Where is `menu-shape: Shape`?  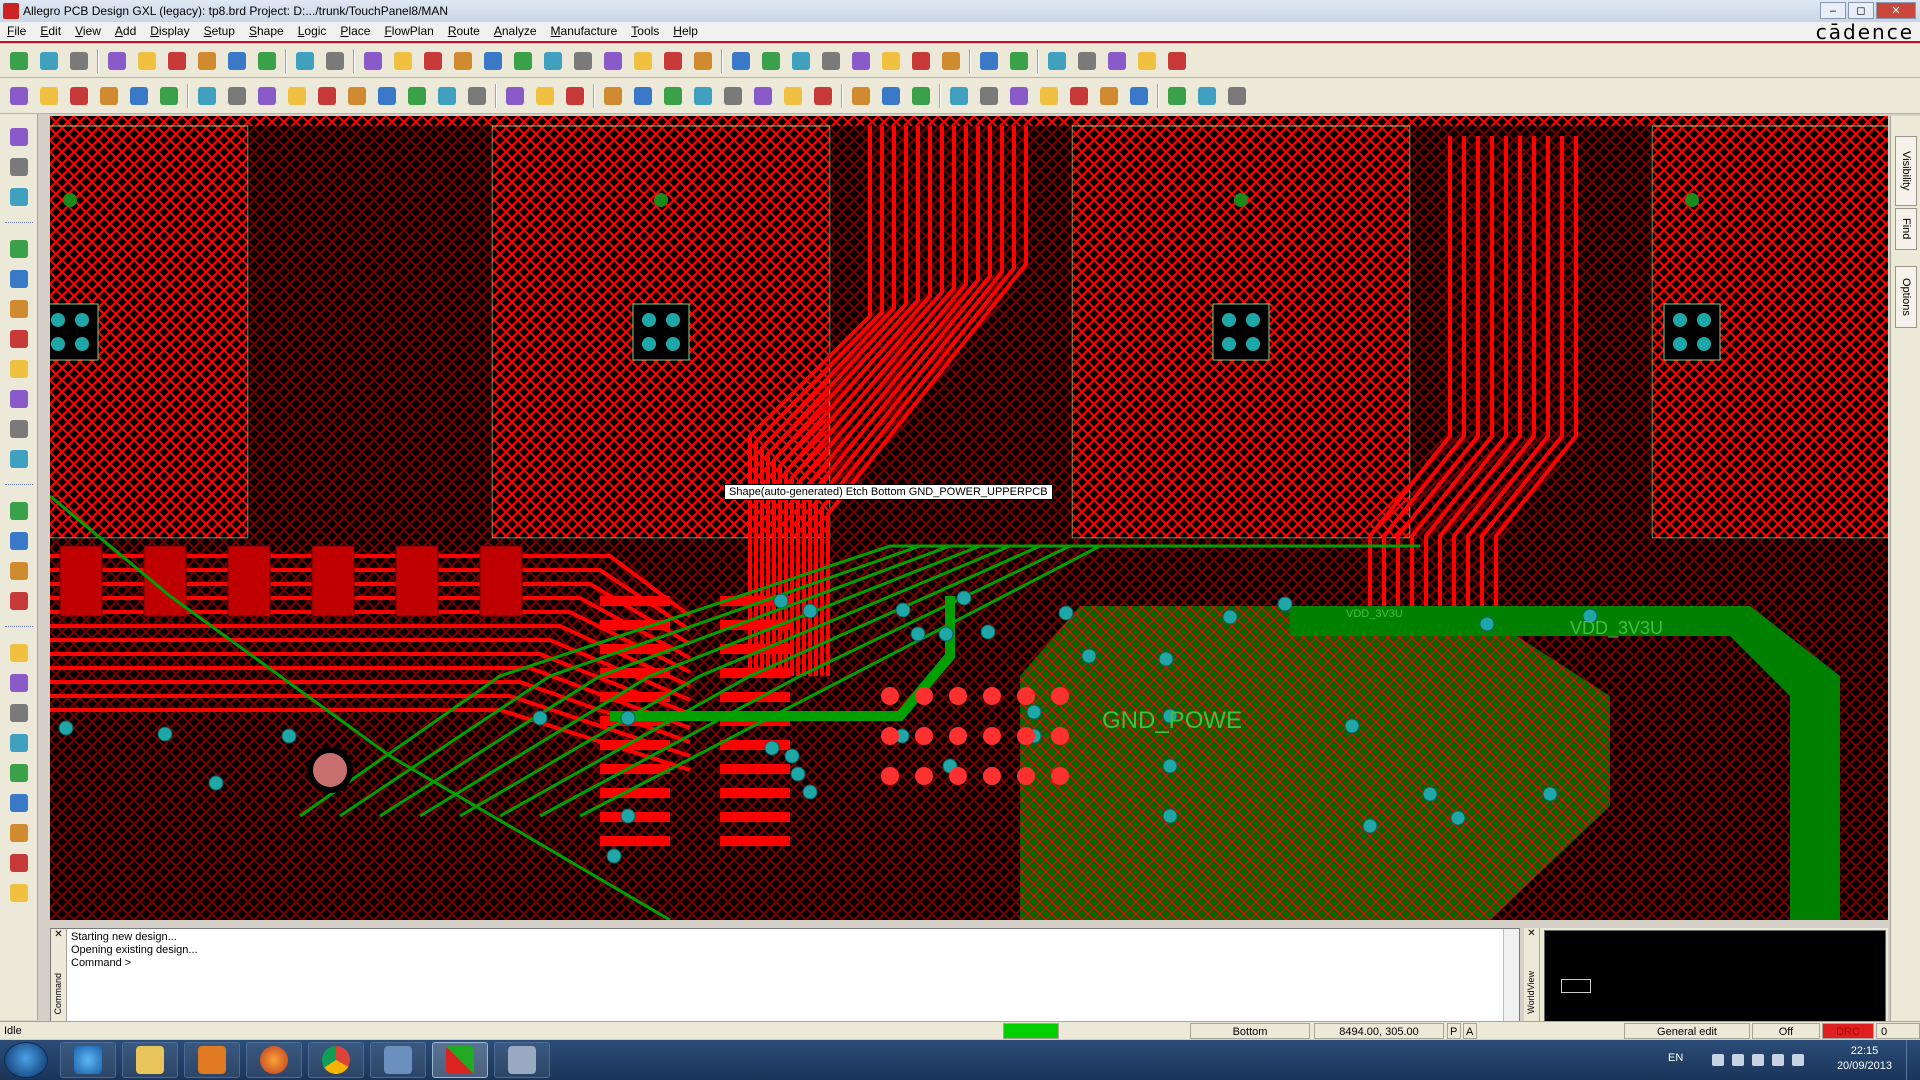
menu-shape: Shape is located at coordinates (266, 31).